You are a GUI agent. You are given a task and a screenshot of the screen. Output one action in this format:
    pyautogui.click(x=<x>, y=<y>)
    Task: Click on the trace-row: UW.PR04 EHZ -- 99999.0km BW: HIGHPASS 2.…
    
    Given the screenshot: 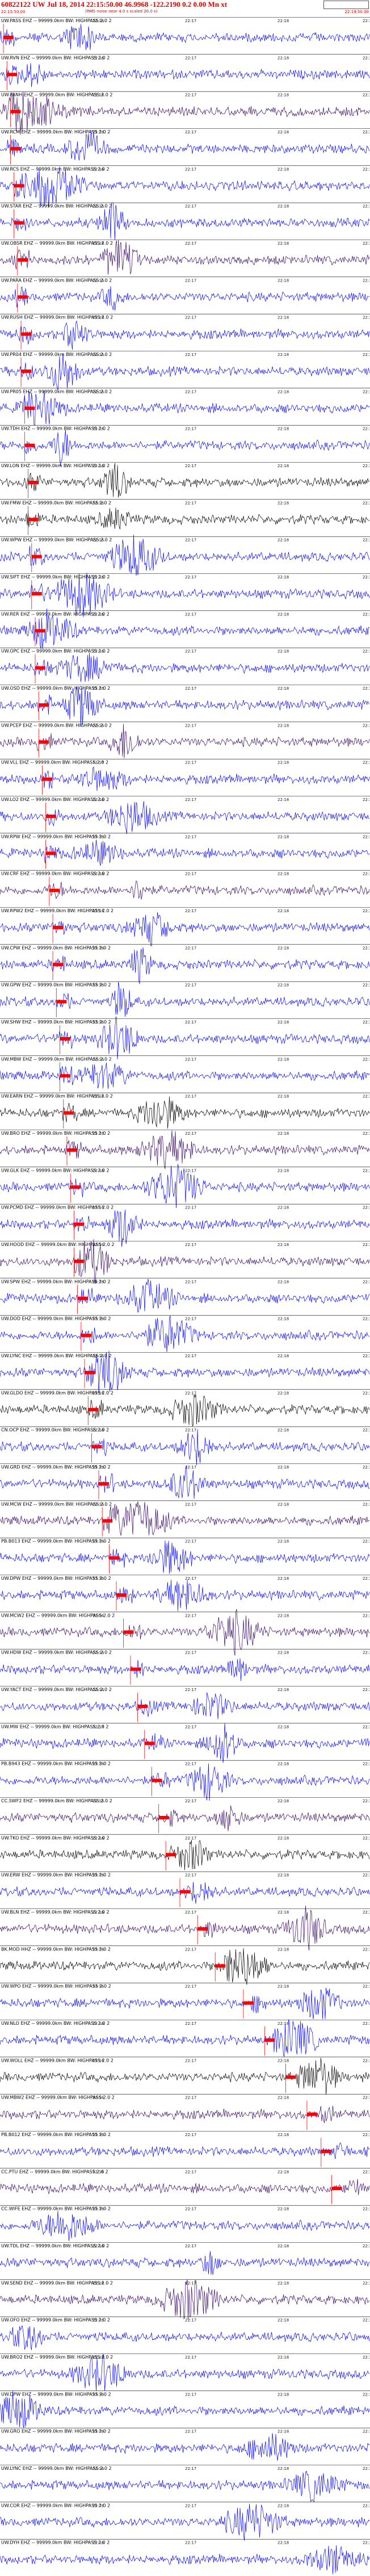 What is the action you would take?
    pyautogui.click(x=185, y=371)
    